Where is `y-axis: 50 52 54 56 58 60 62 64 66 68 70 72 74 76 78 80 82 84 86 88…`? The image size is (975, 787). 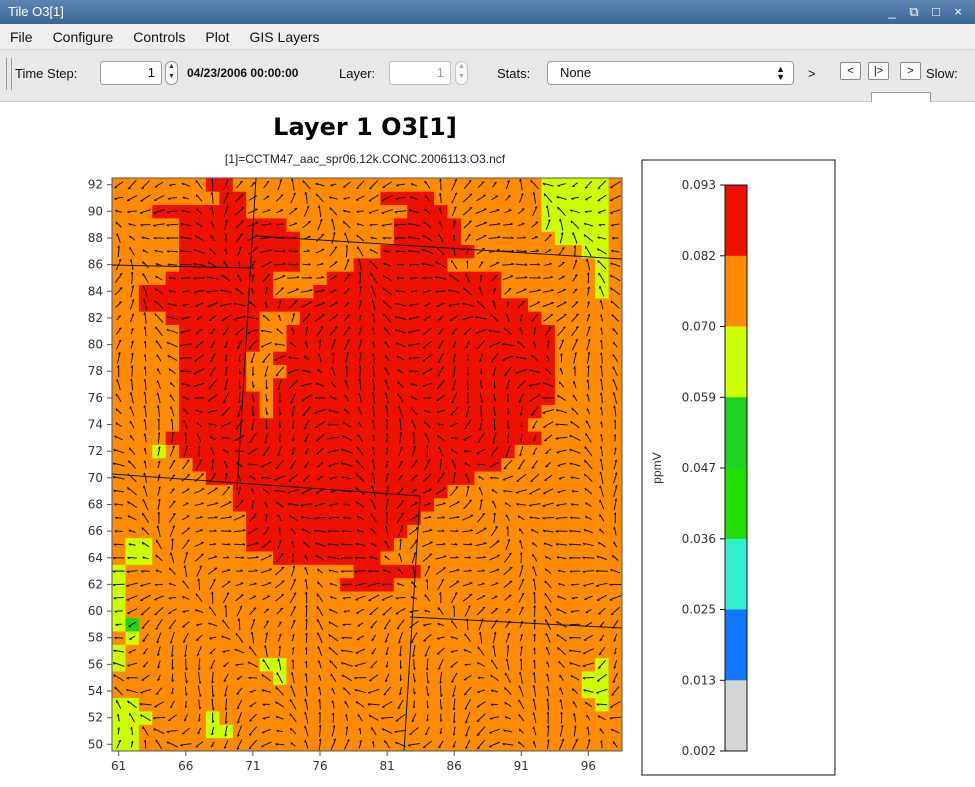
y-axis: 50 52 54 56 58 60 62 64 66 68 70 72 74 76 78 80 82 84 86 88… is located at coordinates (100, 464).